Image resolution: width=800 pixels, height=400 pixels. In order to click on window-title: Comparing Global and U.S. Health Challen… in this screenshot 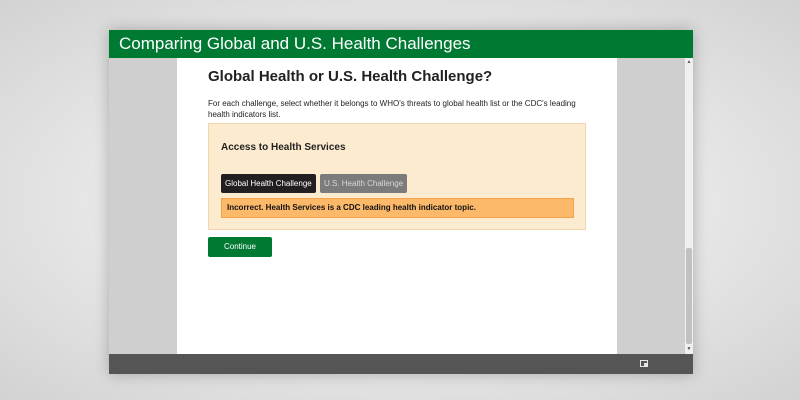, I will do `click(401, 44)`.